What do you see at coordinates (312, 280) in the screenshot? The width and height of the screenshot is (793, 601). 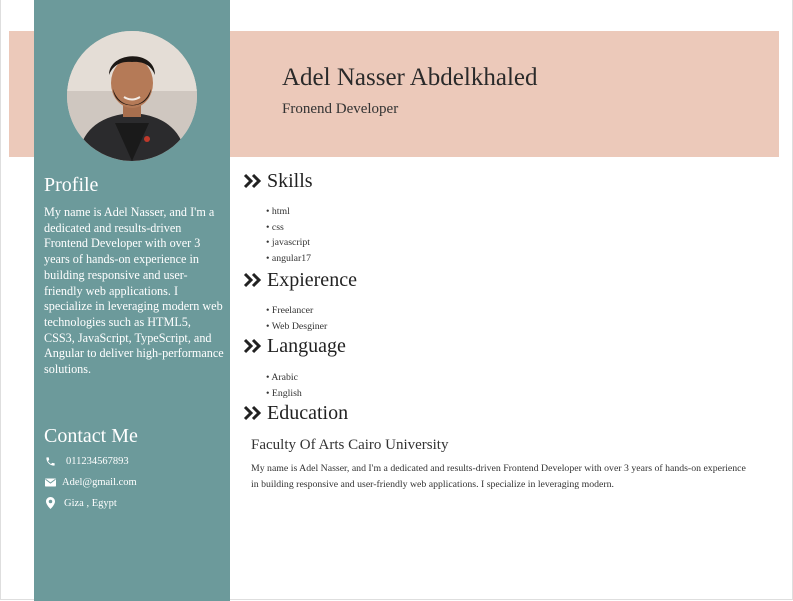 I see `experience-heading: Expierence` at bounding box center [312, 280].